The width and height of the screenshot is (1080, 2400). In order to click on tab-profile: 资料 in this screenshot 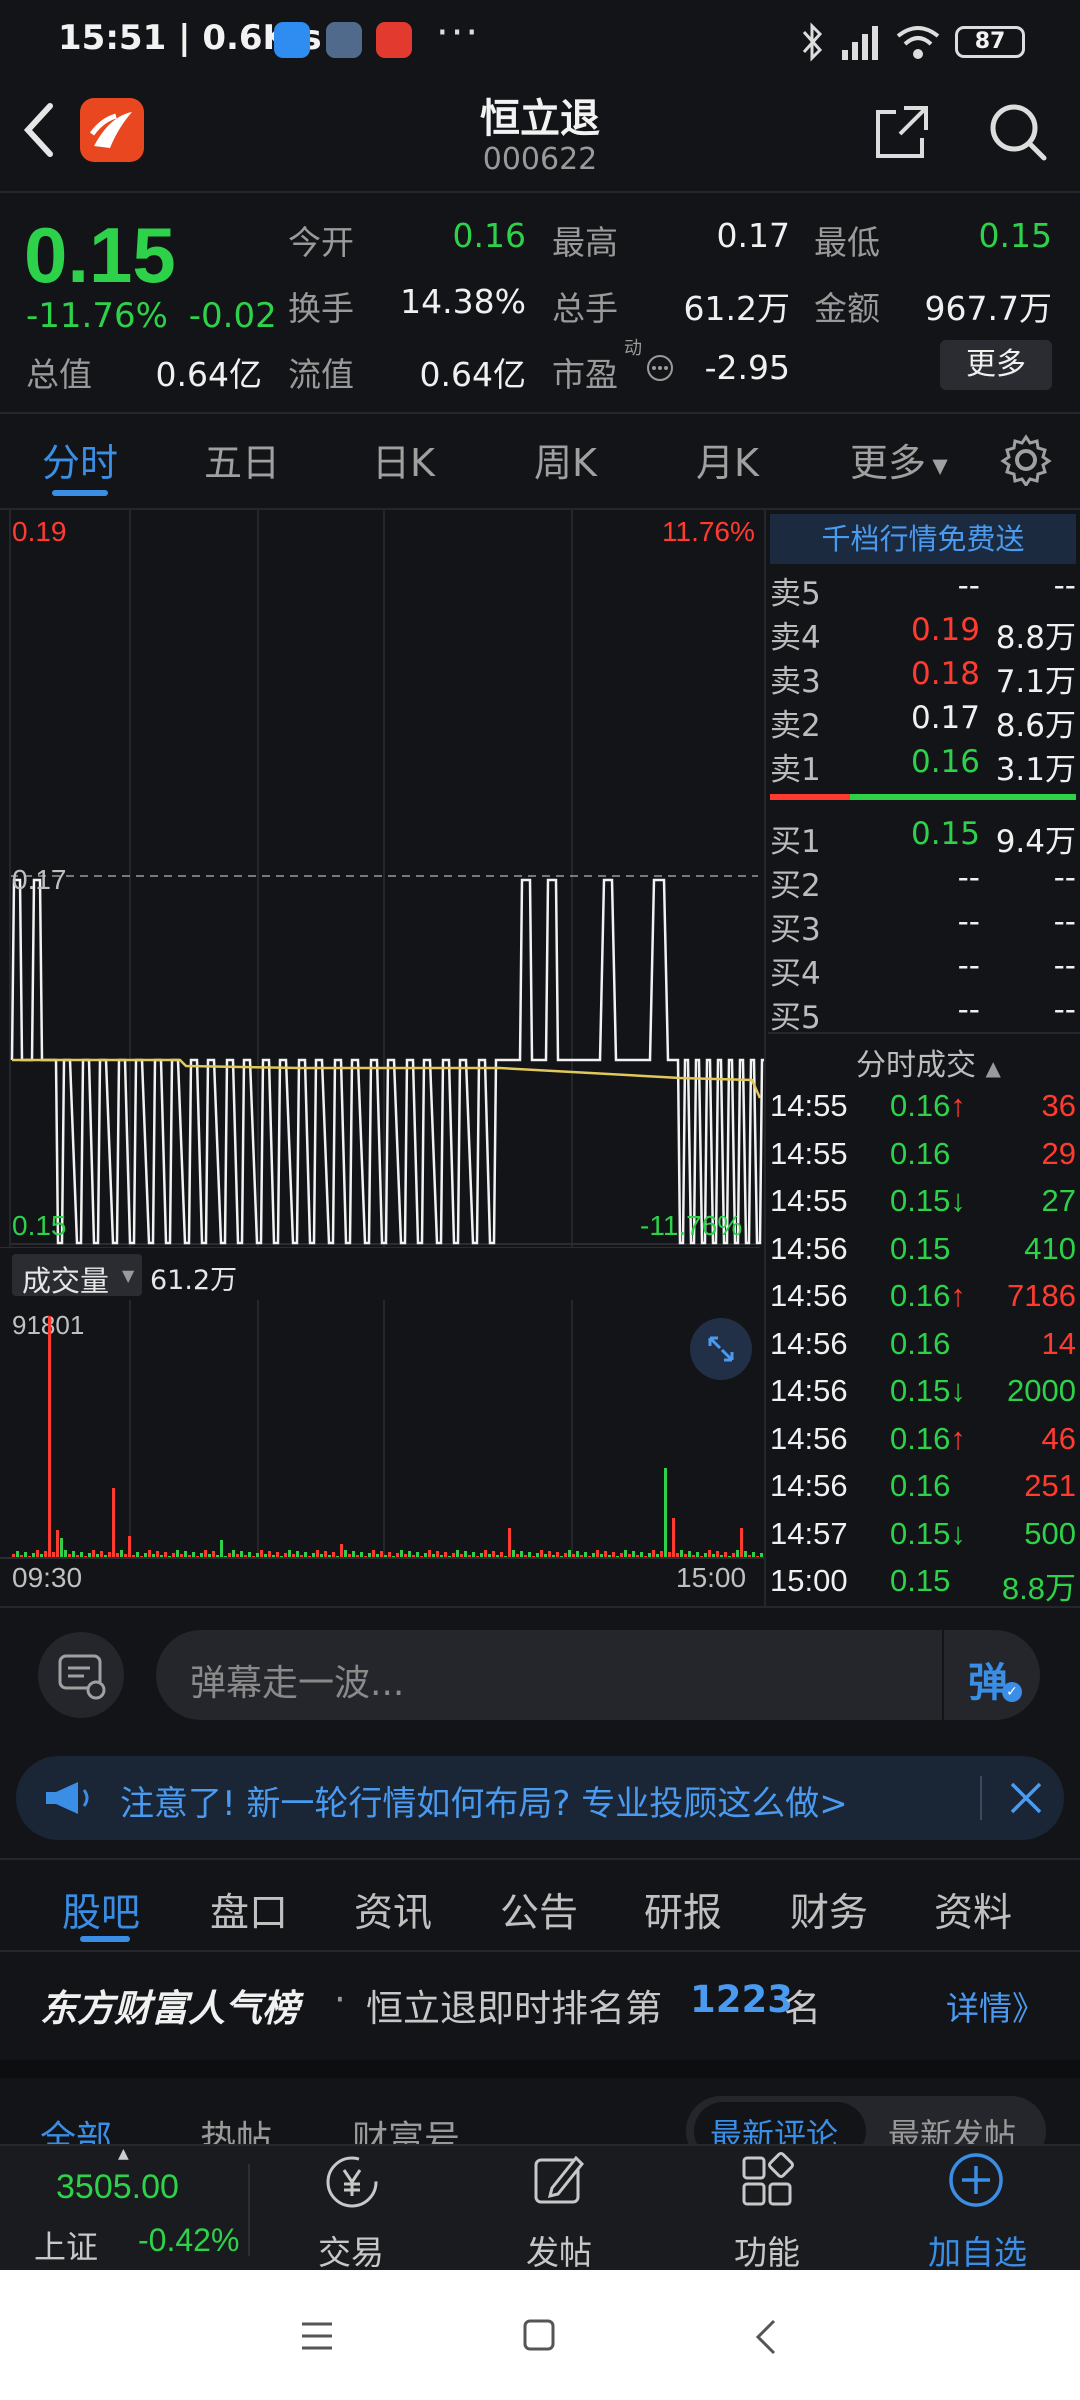, I will do `click(973, 1910)`.